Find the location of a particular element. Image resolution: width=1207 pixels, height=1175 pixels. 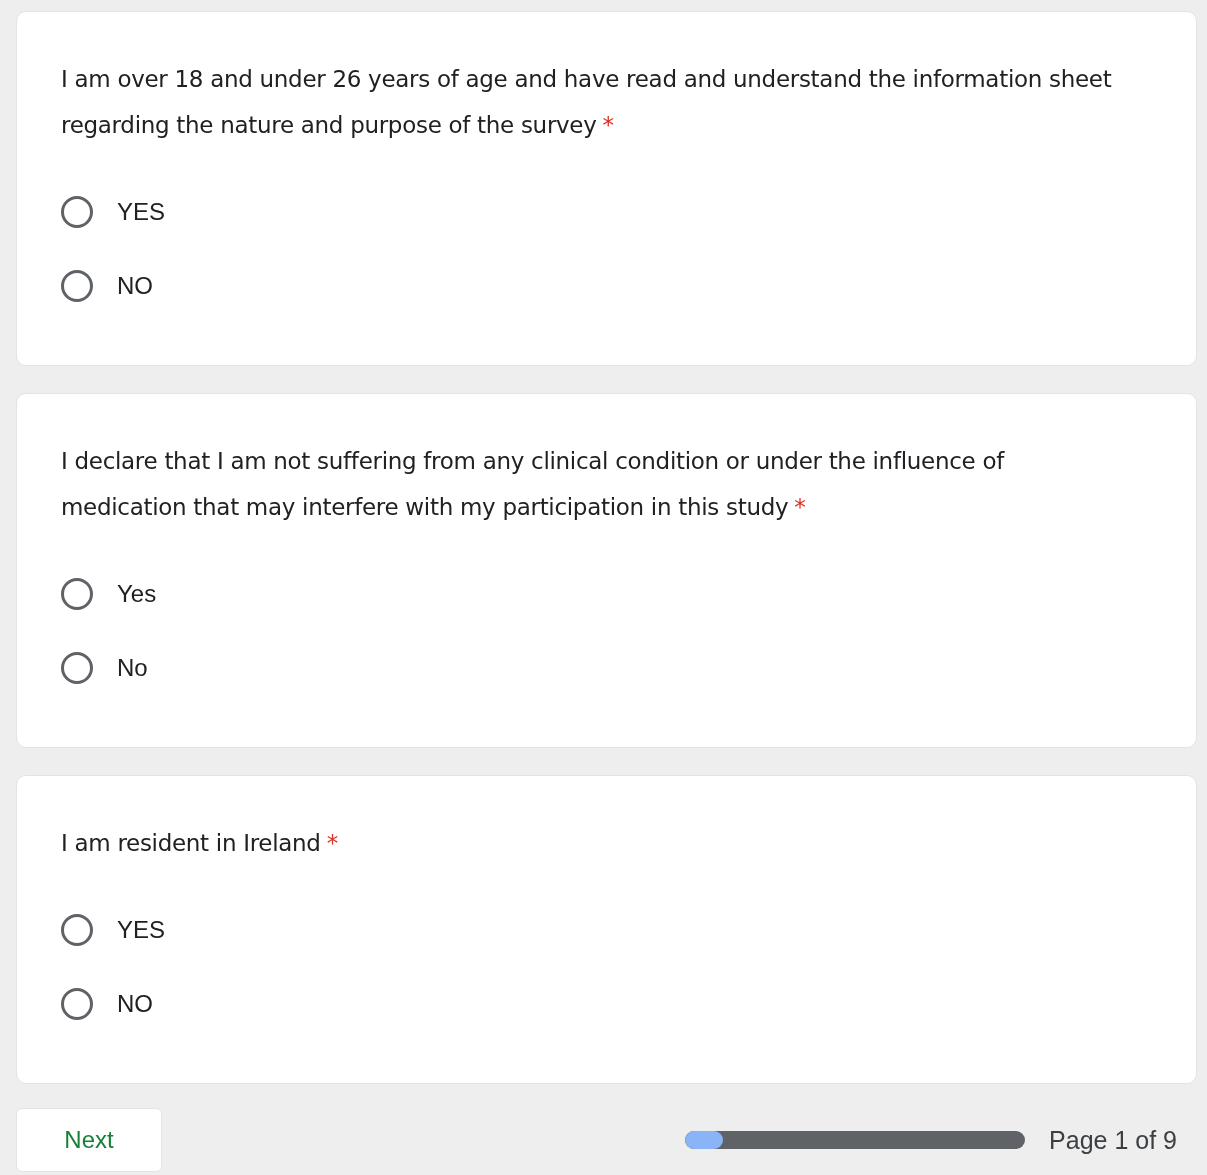

option-label: No is located at coordinates (132, 668).